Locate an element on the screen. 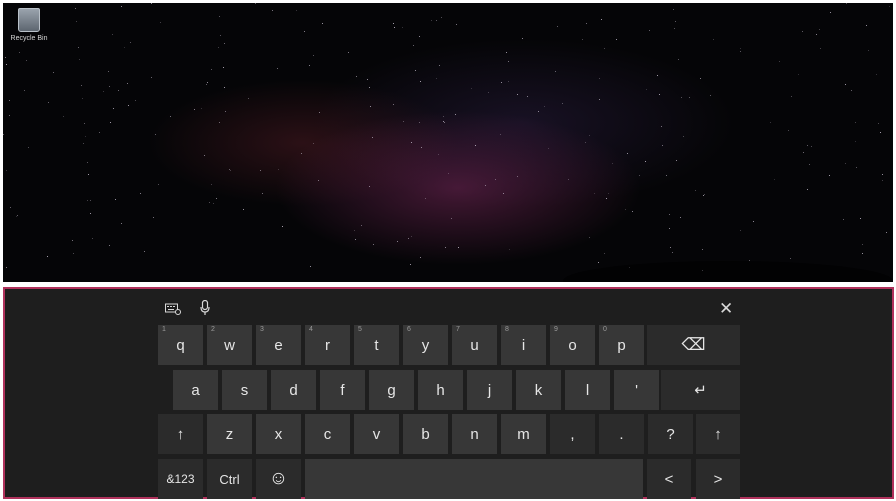  letter-key: ? is located at coordinates (670, 434).